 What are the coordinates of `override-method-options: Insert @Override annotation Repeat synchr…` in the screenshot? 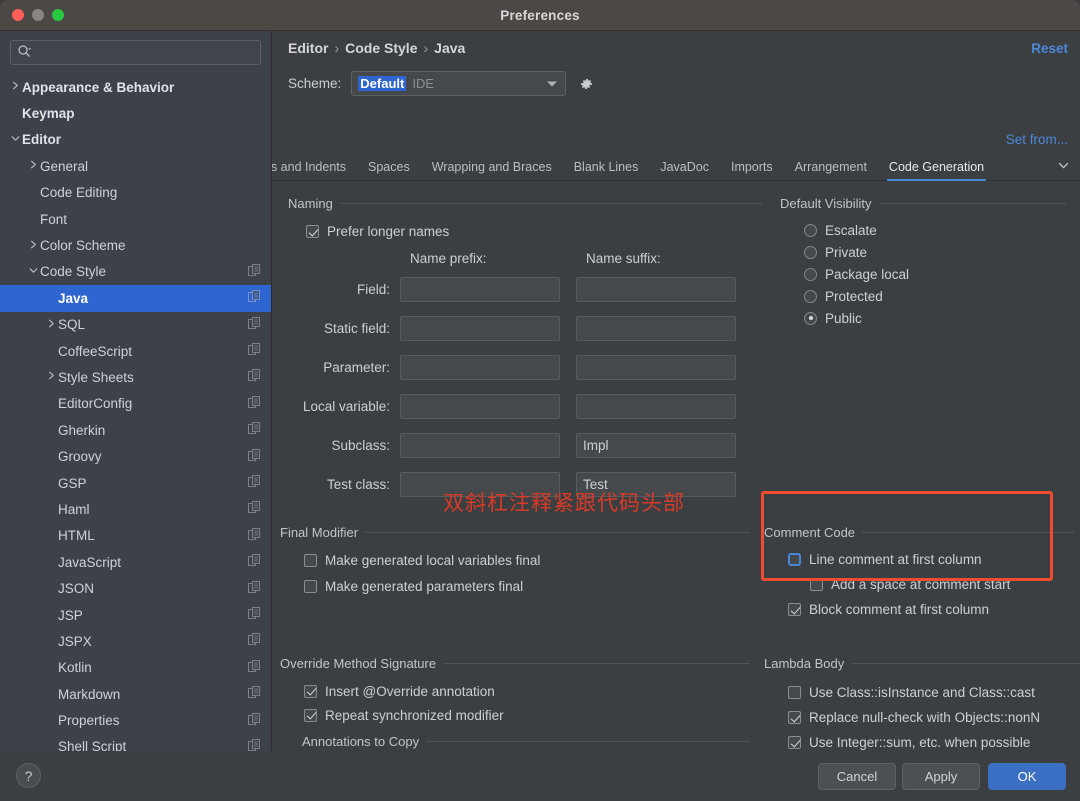 It's located at (527, 703).